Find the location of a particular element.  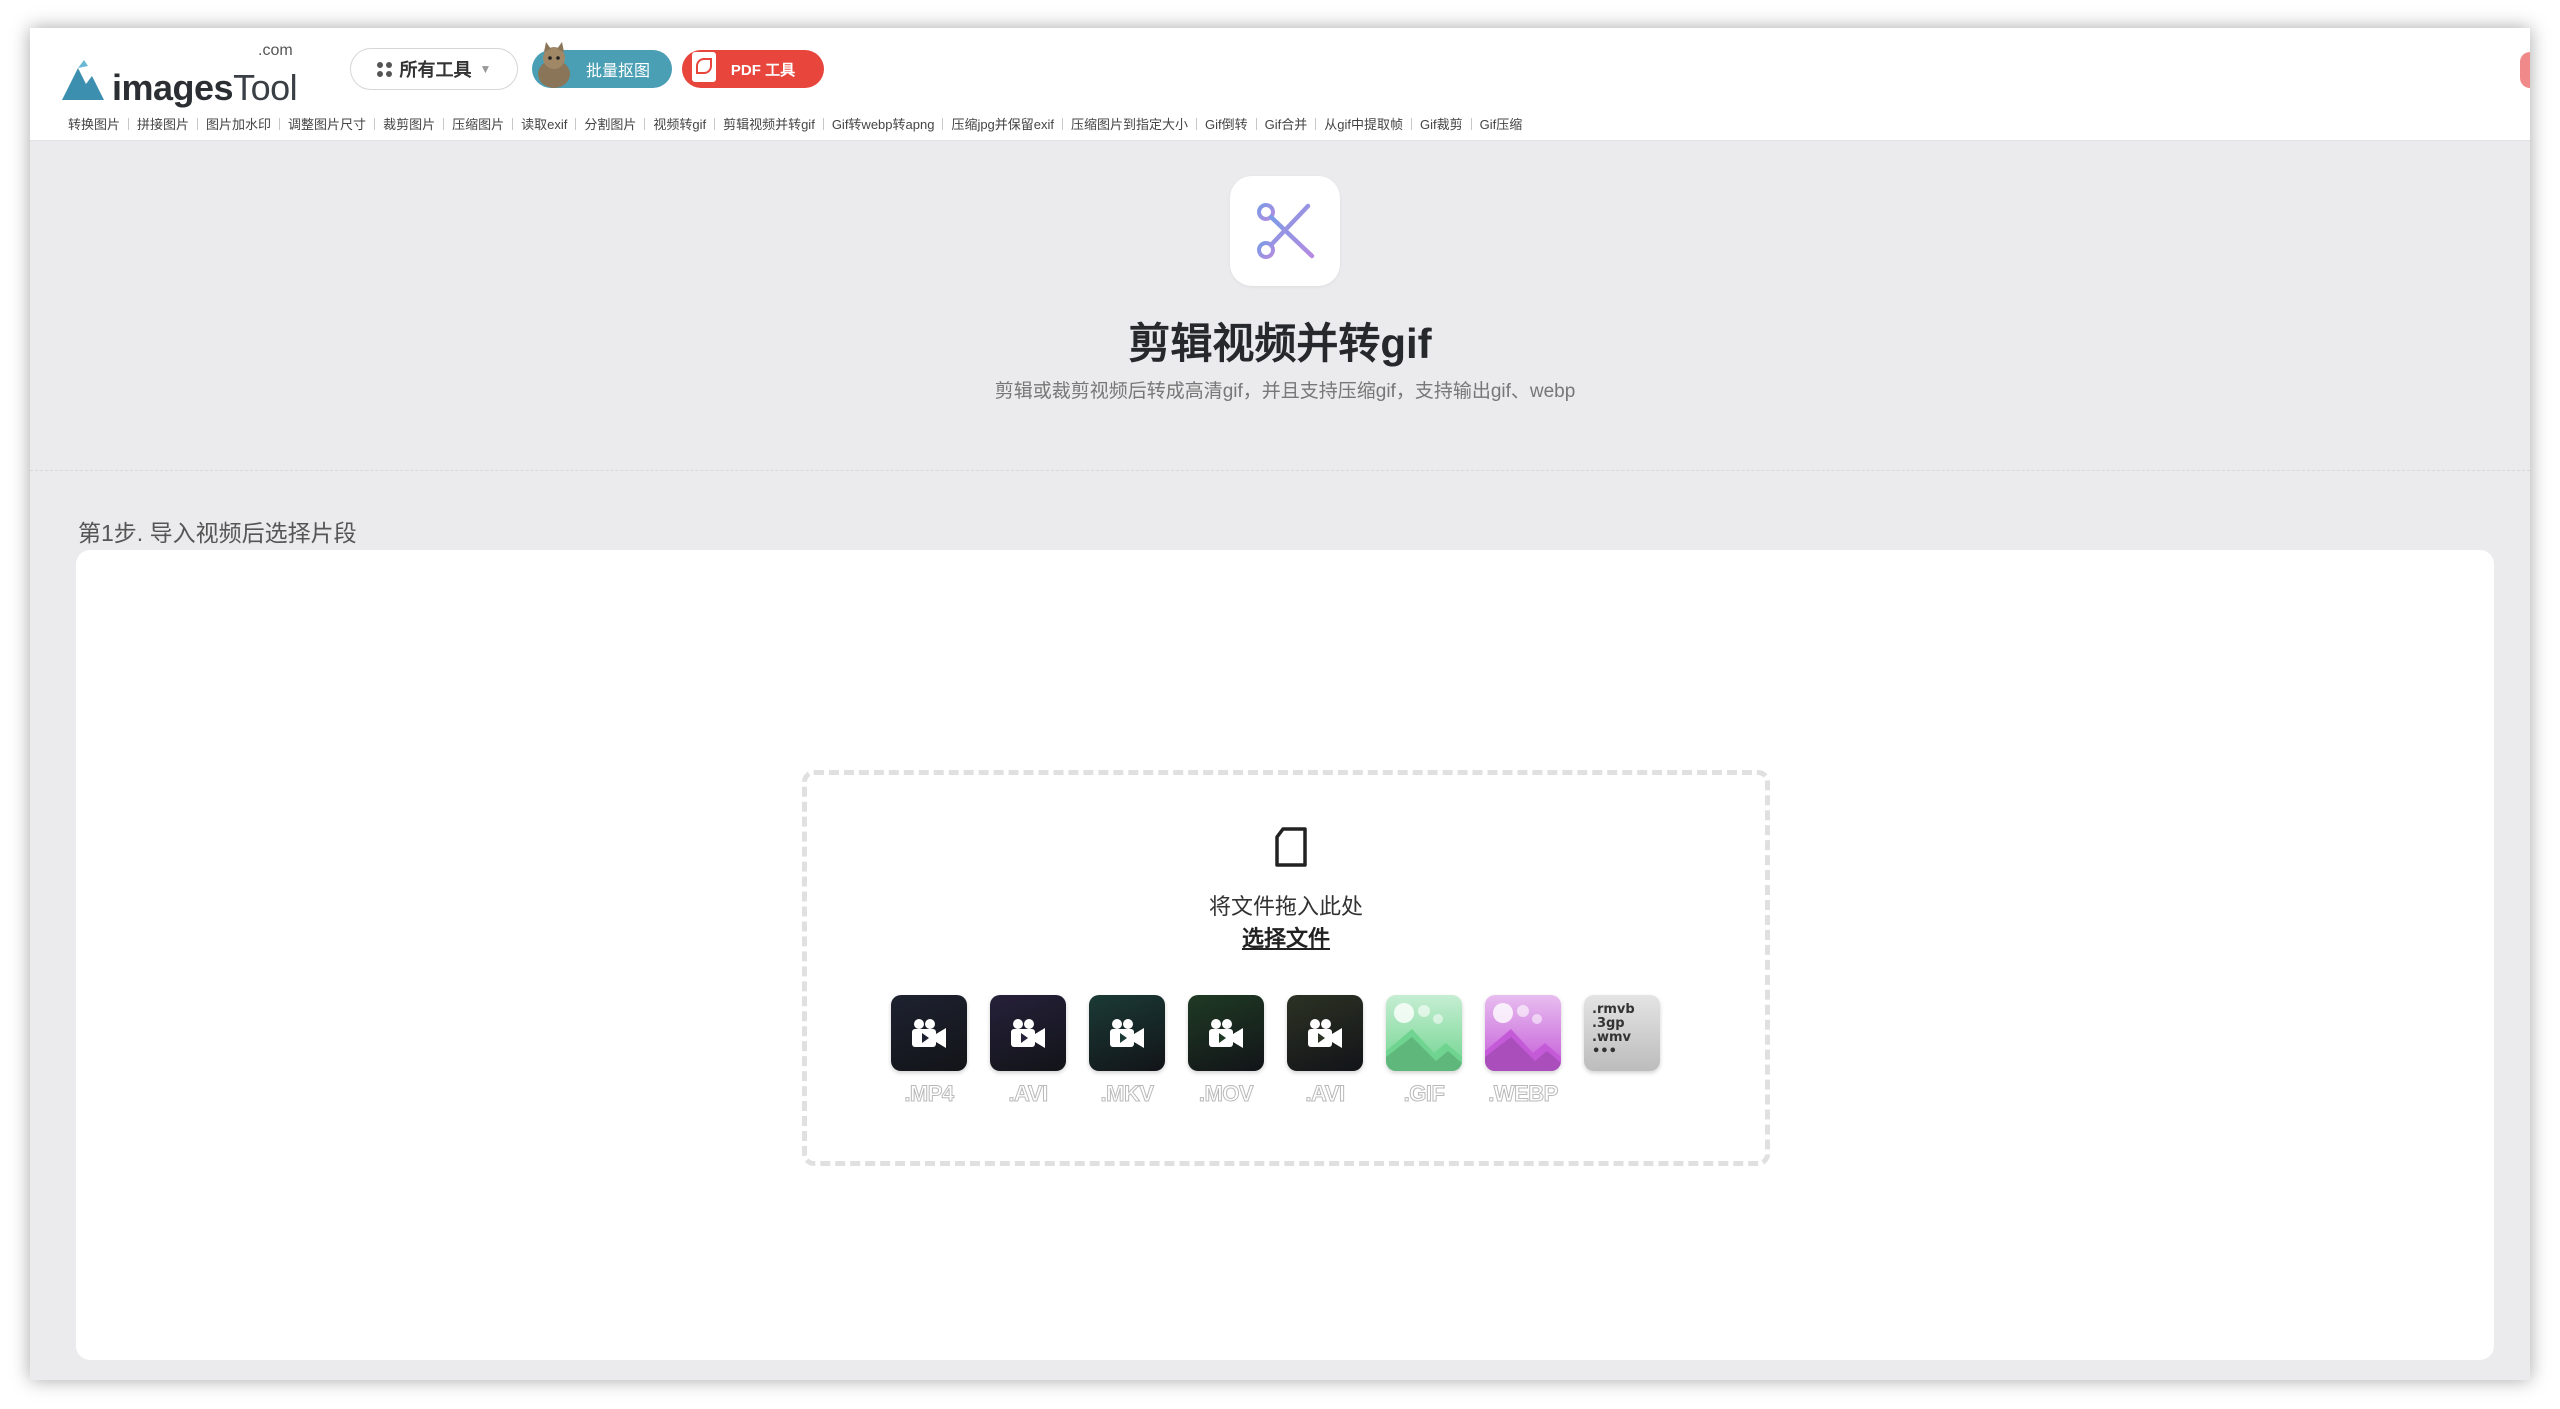

tool-link: Gif裁剪 is located at coordinates (1441, 123).